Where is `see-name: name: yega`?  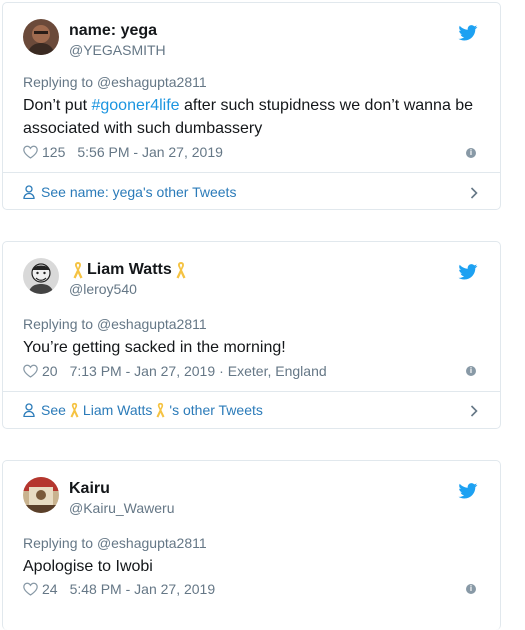 see-name: name: yega is located at coordinates (106, 192).